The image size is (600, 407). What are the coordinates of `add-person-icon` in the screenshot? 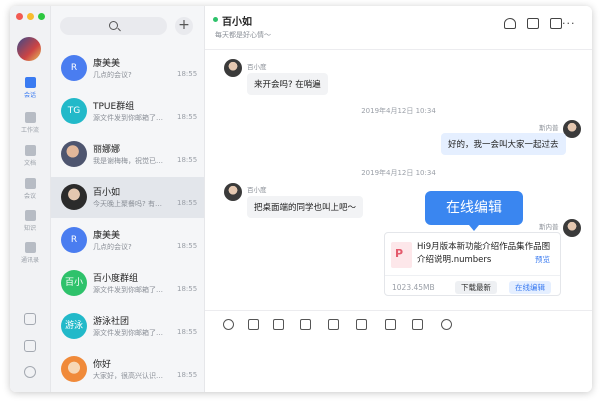 It's located at (510, 23).